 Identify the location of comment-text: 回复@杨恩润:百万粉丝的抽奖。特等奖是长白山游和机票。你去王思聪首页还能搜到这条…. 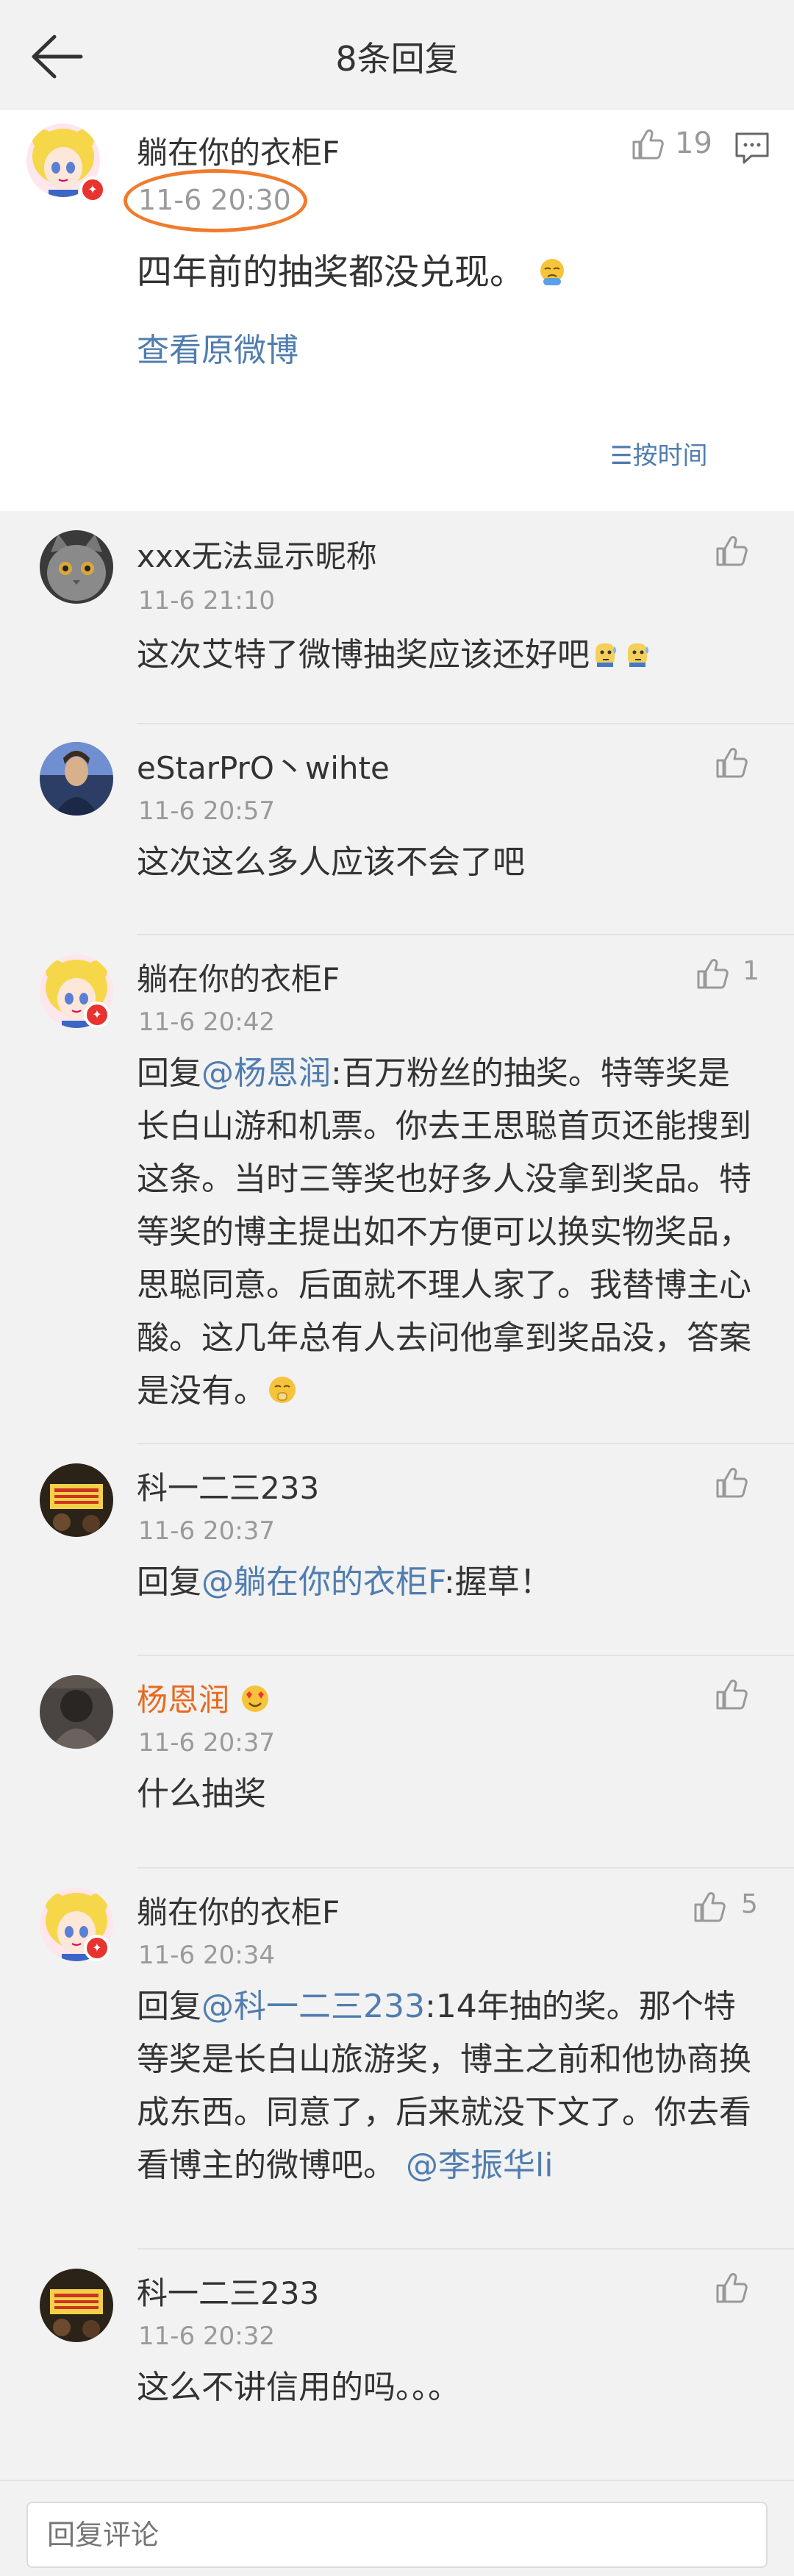
(444, 1232).